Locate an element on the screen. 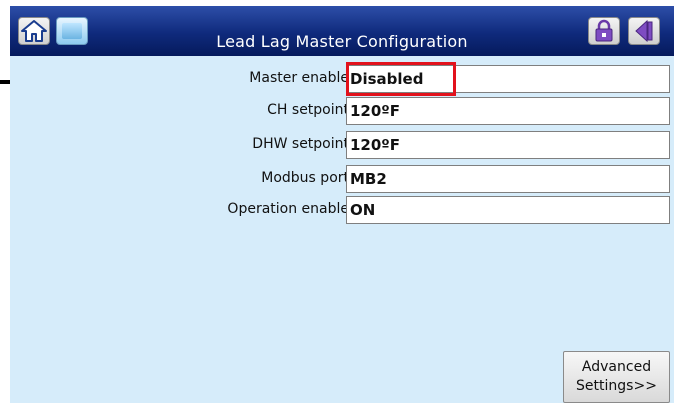 The image size is (677, 403). page-title: Lead Lag Master Configuration is located at coordinates (342, 41).